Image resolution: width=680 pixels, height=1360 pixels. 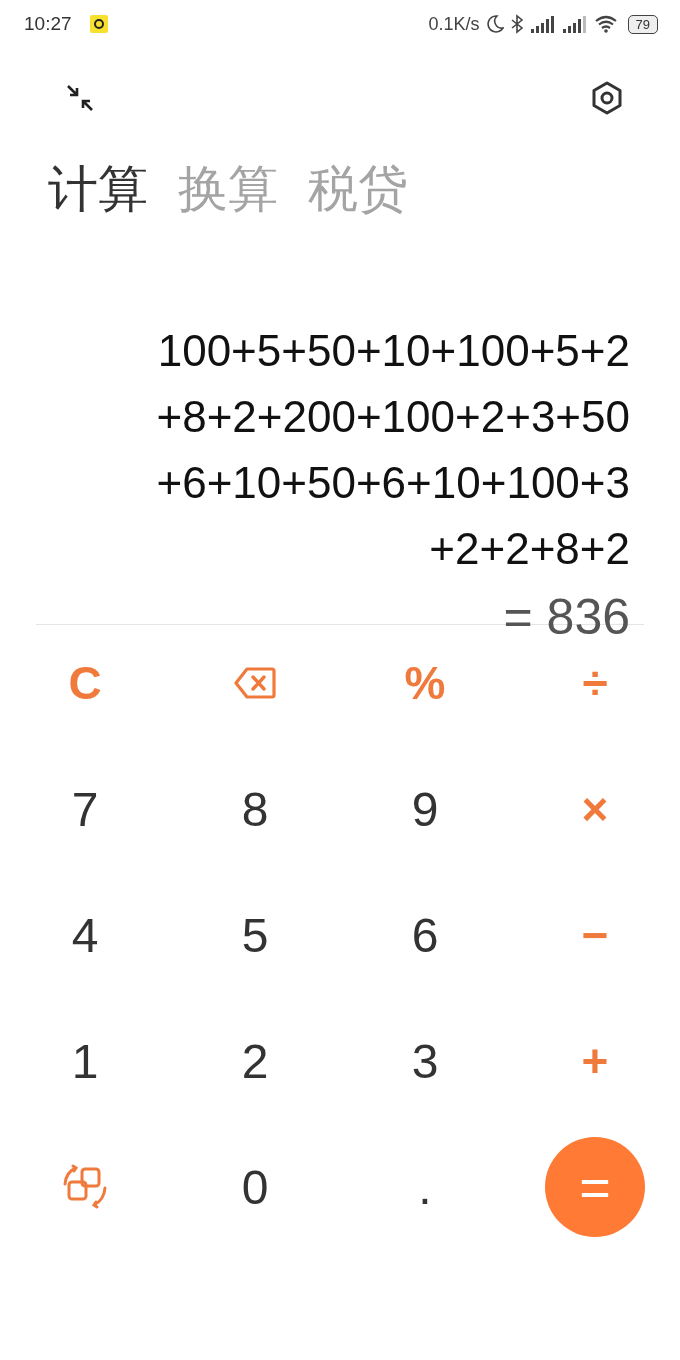 What do you see at coordinates (255, 1061) in the screenshot?
I see `digit-key: 2` at bounding box center [255, 1061].